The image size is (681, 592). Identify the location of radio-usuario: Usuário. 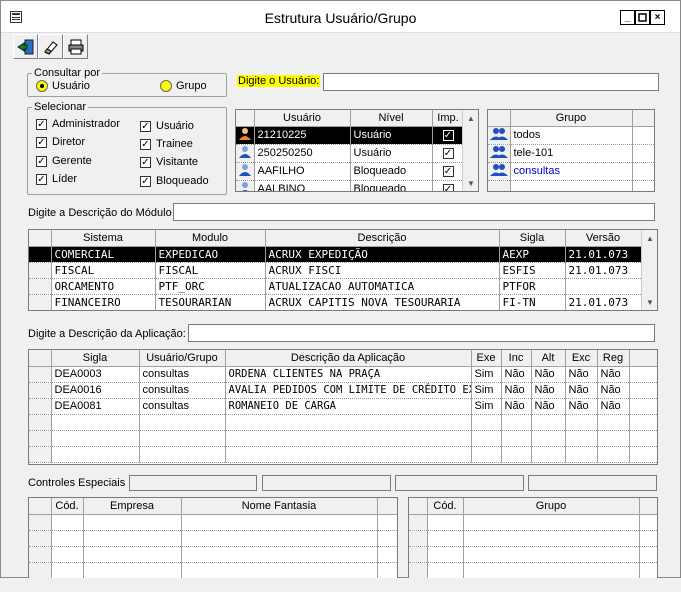
(63, 86).